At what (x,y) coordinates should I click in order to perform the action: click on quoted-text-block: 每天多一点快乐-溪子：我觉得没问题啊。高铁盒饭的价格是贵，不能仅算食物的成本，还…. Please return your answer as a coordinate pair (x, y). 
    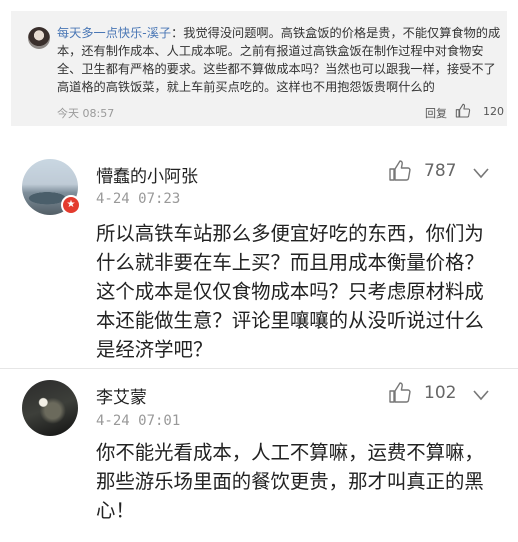
    Looking at the image, I should click on (279, 60).